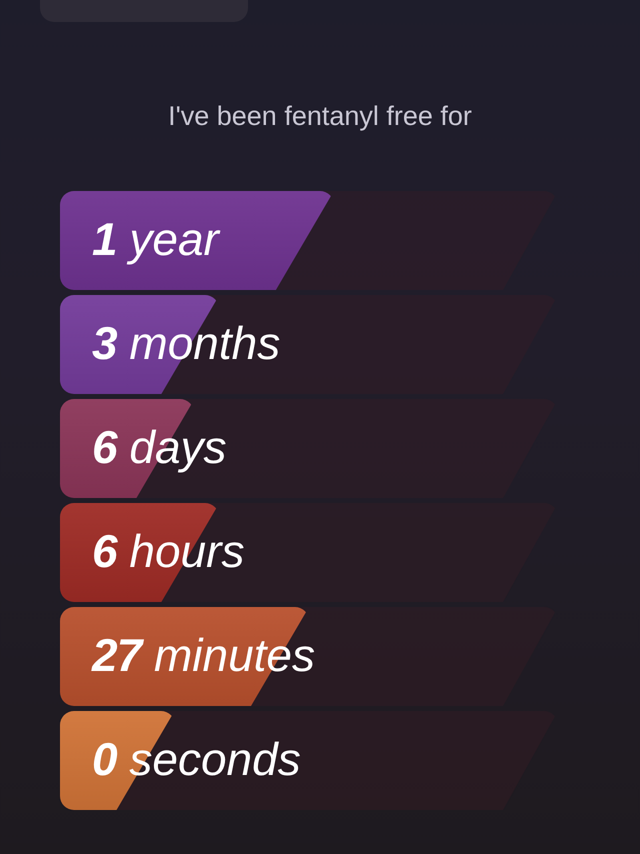 The image size is (640, 854). I want to click on duration-label: 1 year, so click(155, 239).